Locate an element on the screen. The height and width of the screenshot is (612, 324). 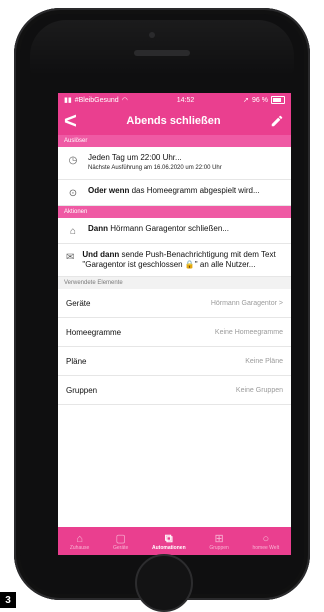
tab-groups: ⊞ Gruppen is located at coordinates (218, 542).